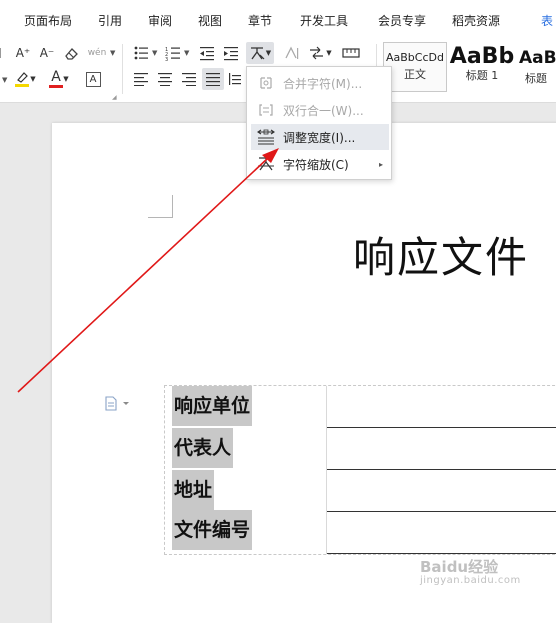 This screenshot has height=623, width=556. Describe the element at coordinates (160, 20) in the screenshot. I see `tab-review: 审阅` at that location.